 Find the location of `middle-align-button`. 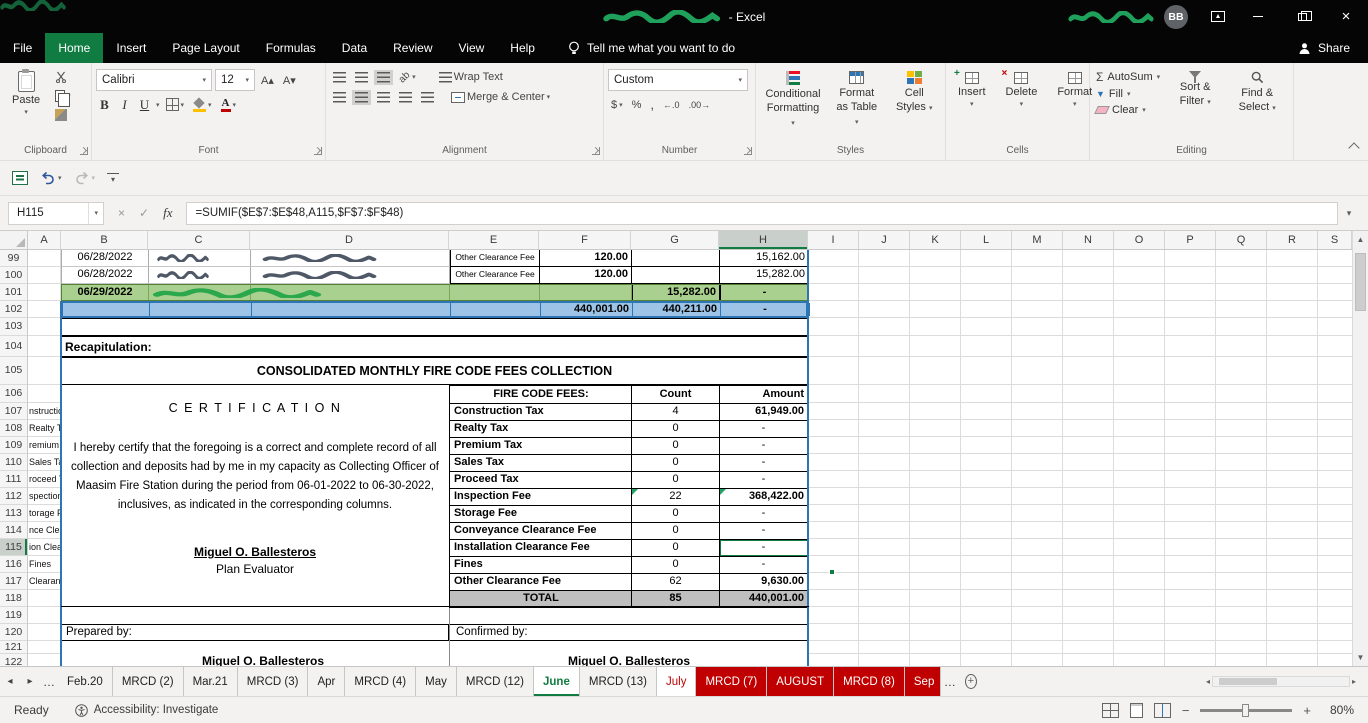

middle-align-button is located at coordinates (361, 77).